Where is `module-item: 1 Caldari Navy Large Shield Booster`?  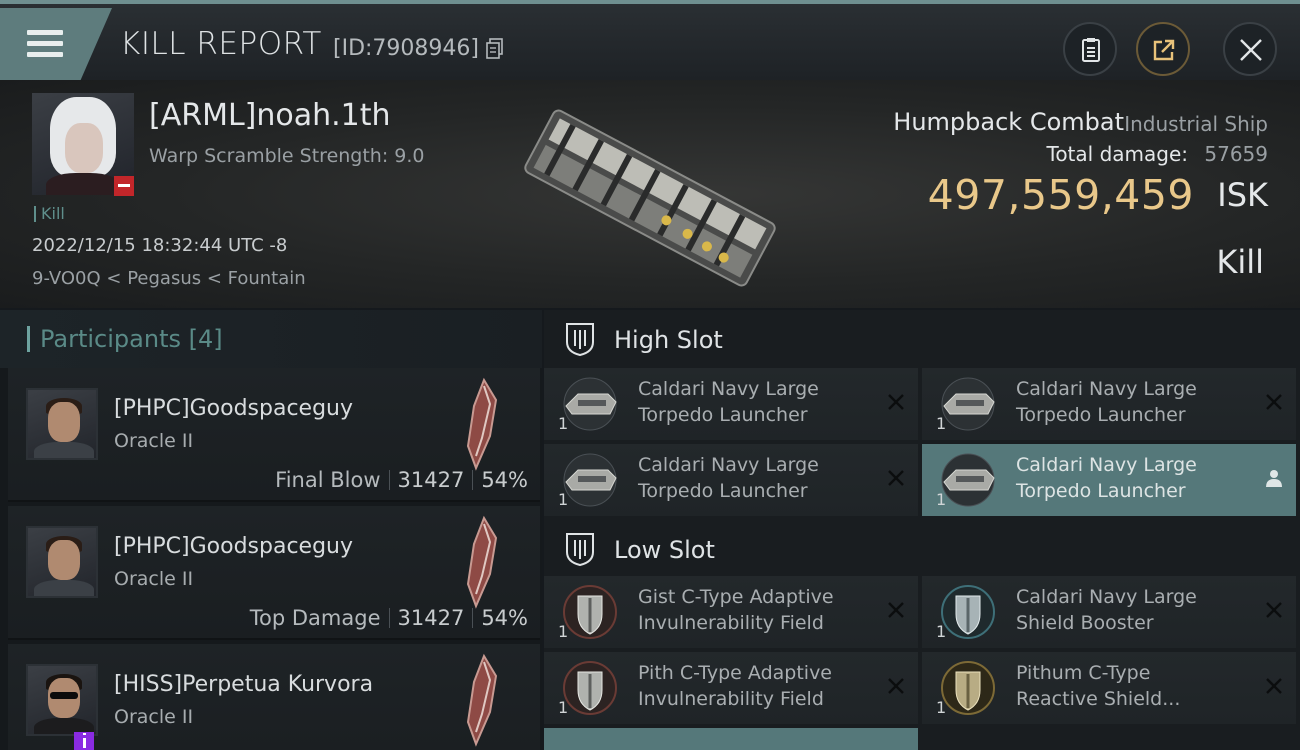
module-item: 1 Caldari Navy Large Shield Booster is located at coordinates (1109, 612).